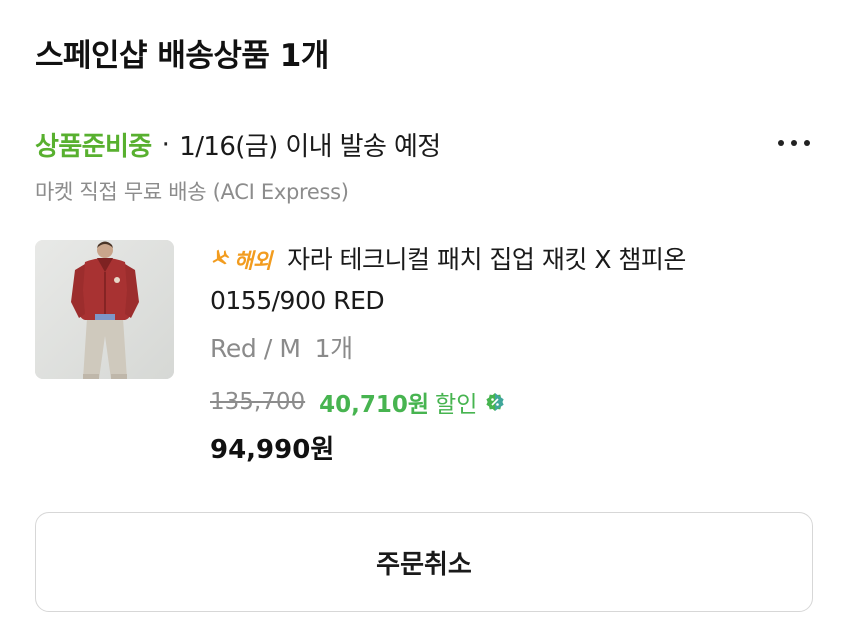  I want to click on product-name: 자라 테크니컬 패치 집업 재킷 X 챔피온 0155/900 RED, so click(448, 280).